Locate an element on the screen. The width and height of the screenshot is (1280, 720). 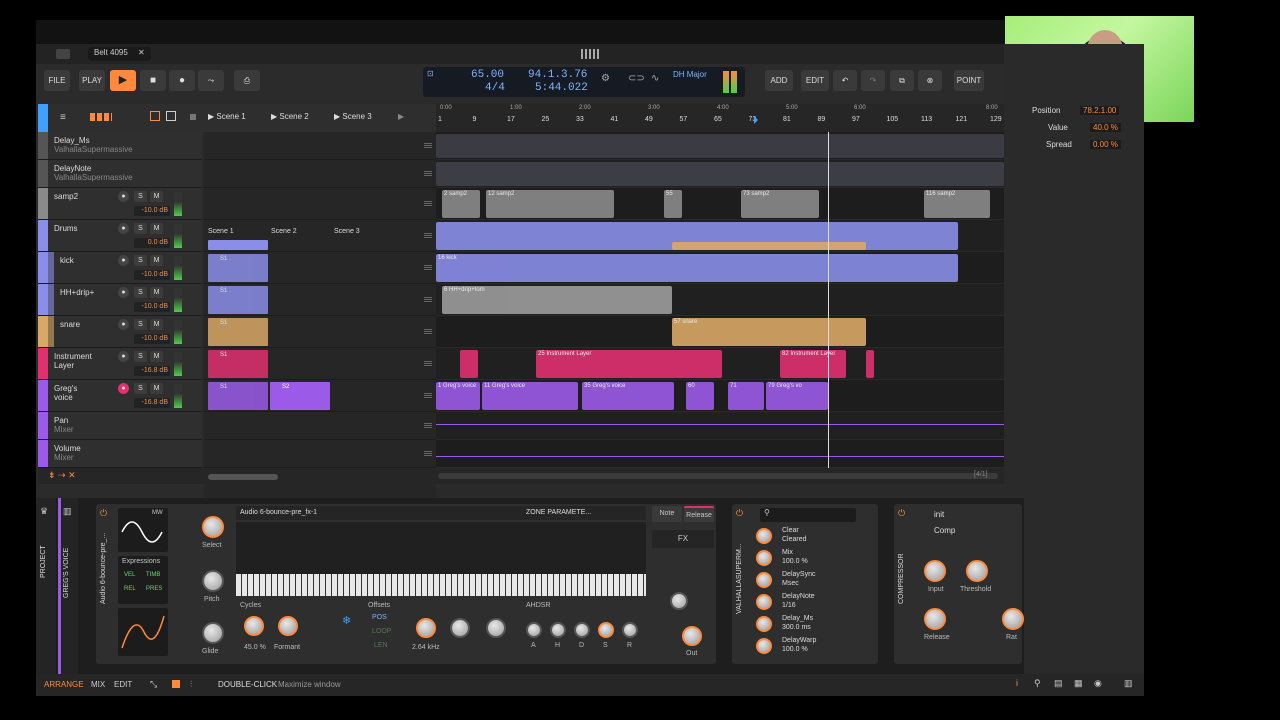
scene-label: Scene 3 is located at coordinates (347, 231).